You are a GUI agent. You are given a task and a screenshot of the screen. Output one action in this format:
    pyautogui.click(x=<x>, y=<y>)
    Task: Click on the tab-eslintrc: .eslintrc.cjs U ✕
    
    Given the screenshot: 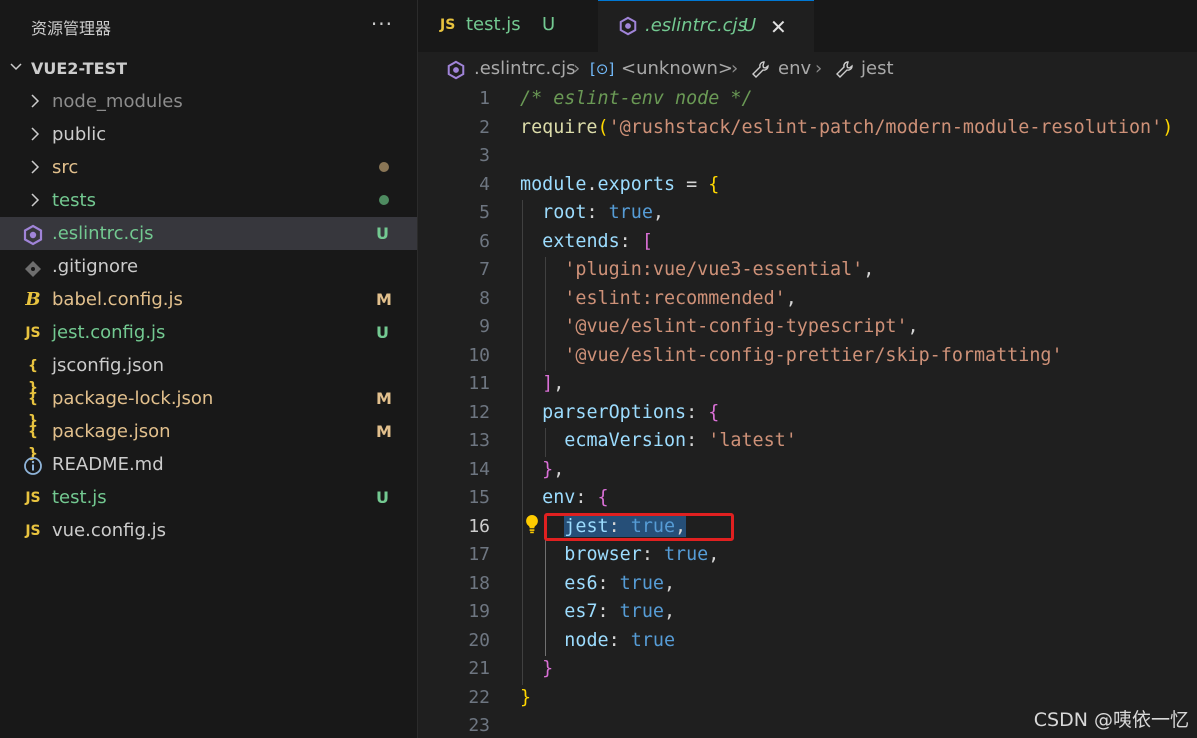 What is the action you would take?
    pyautogui.click(x=706, y=26)
    